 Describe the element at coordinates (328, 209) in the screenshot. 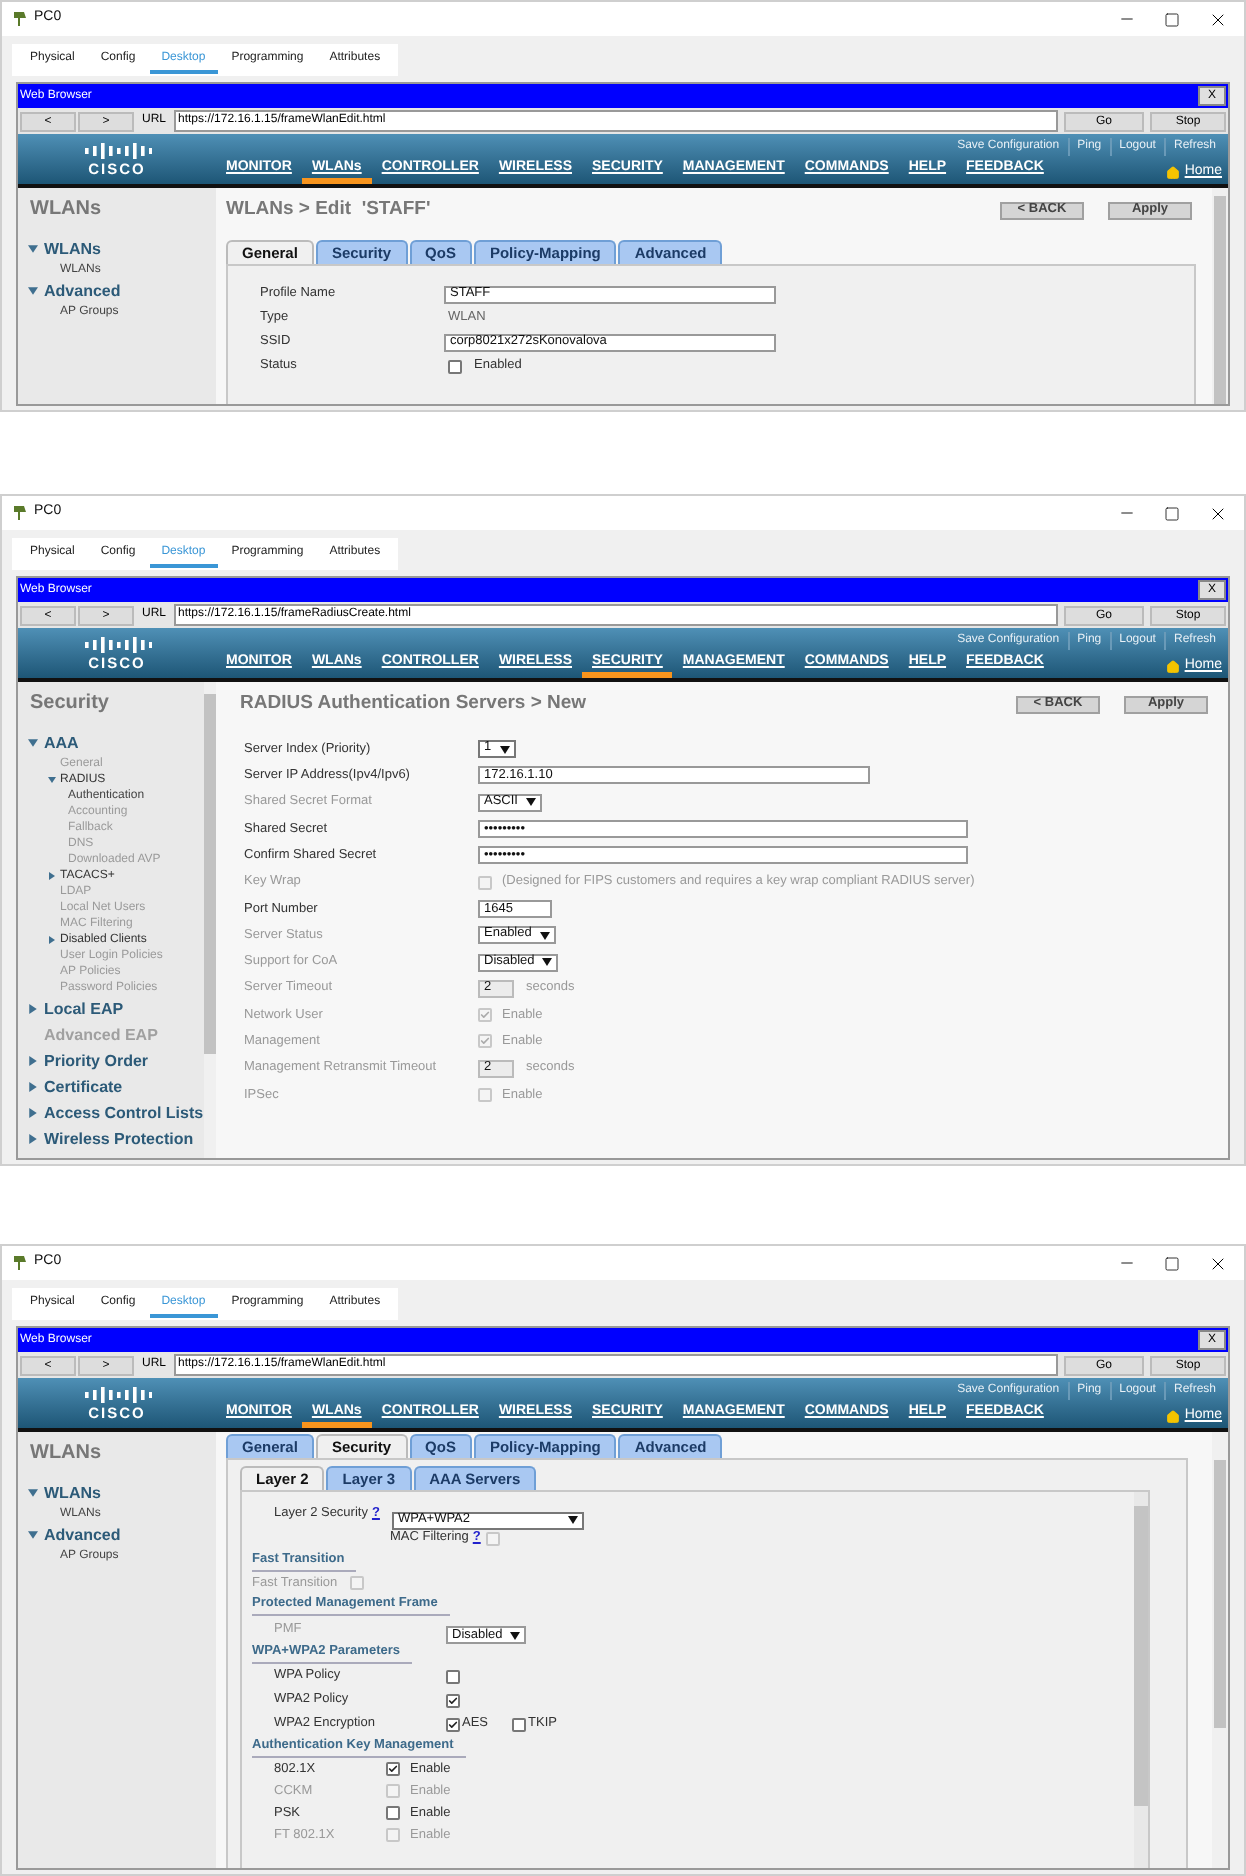

I see `page-title: WLANs > Edit 'STAFF'` at that location.